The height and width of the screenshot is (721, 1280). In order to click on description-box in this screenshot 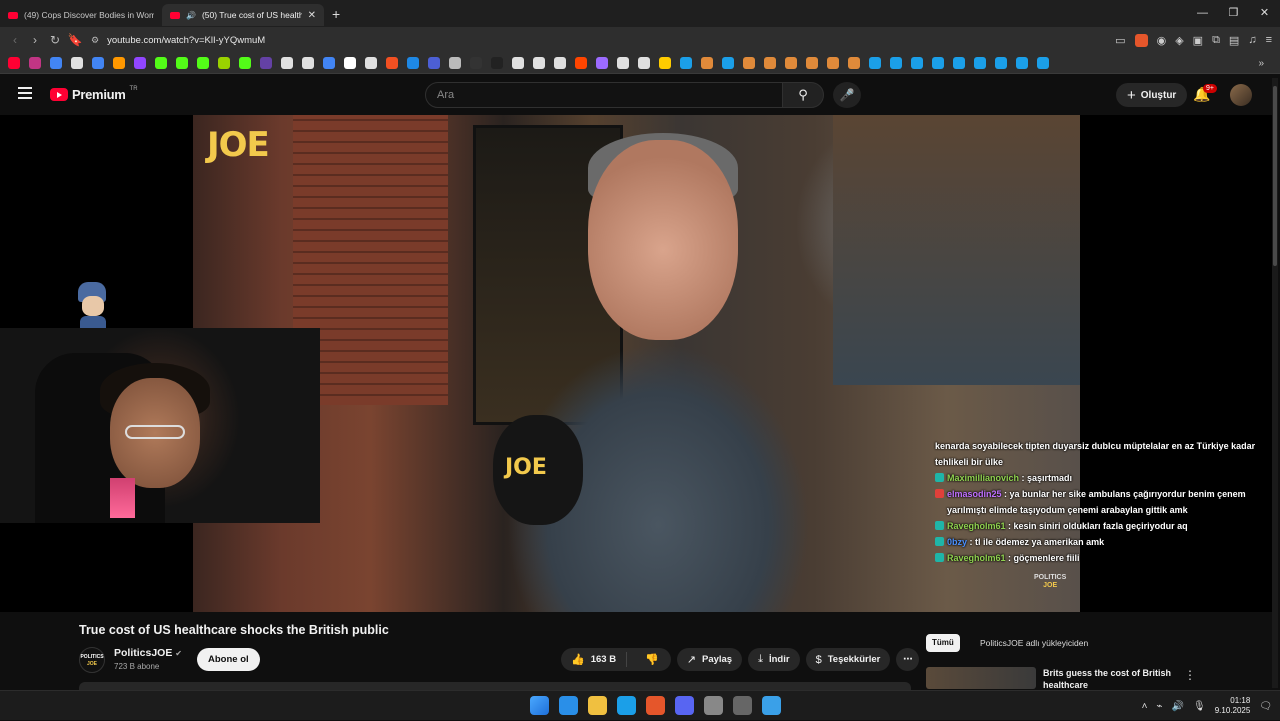, I will do `click(495, 686)`.